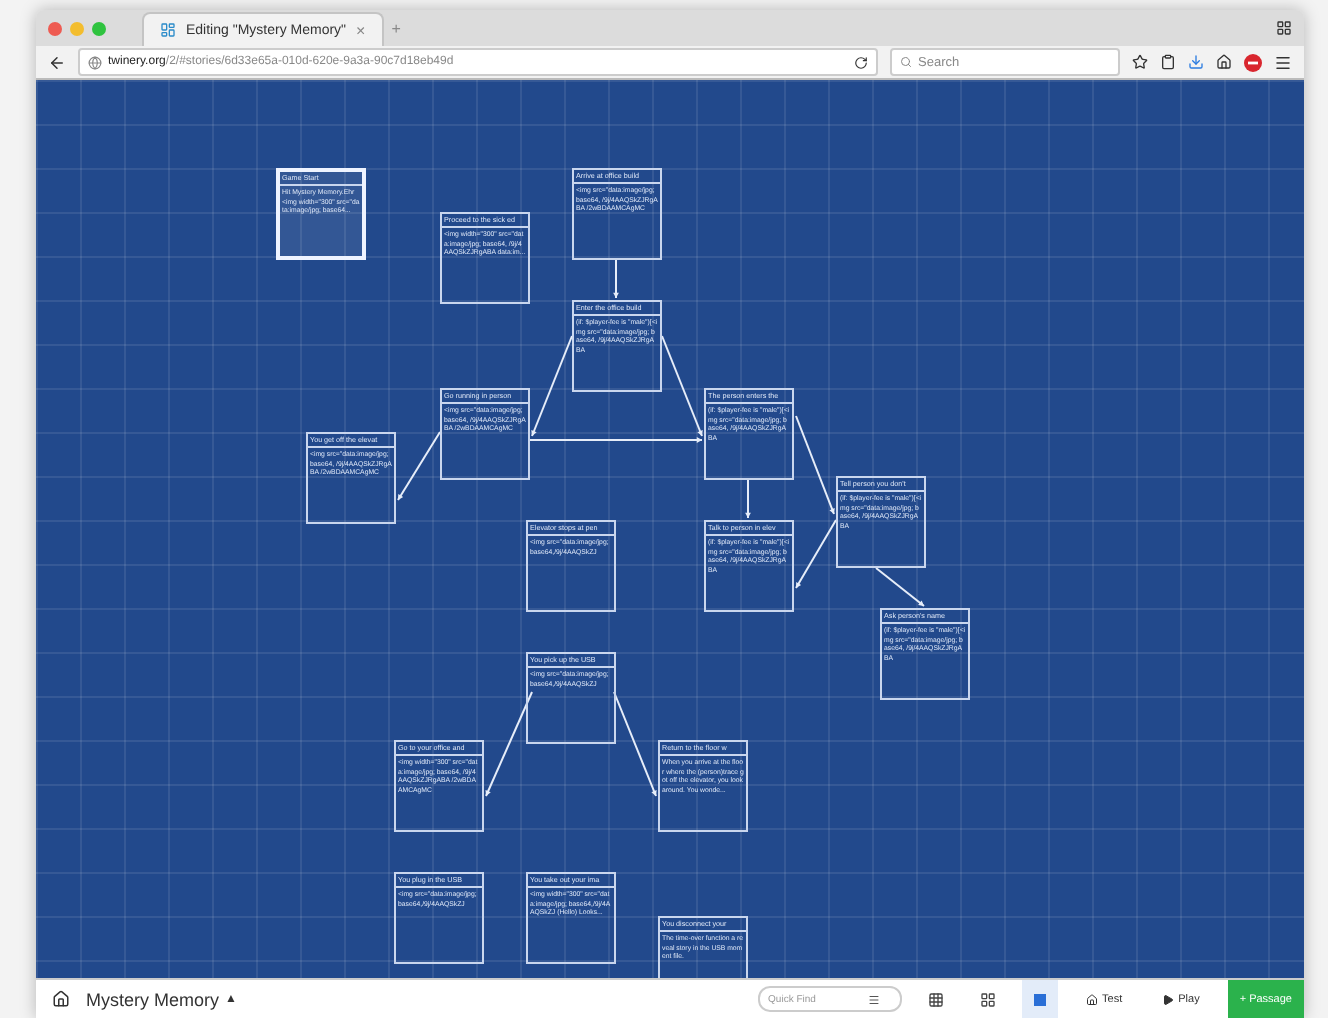 The height and width of the screenshot is (1018, 1328). What do you see at coordinates (936, 999) in the screenshot?
I see `grid-icon` at bounding box center [936, 999].